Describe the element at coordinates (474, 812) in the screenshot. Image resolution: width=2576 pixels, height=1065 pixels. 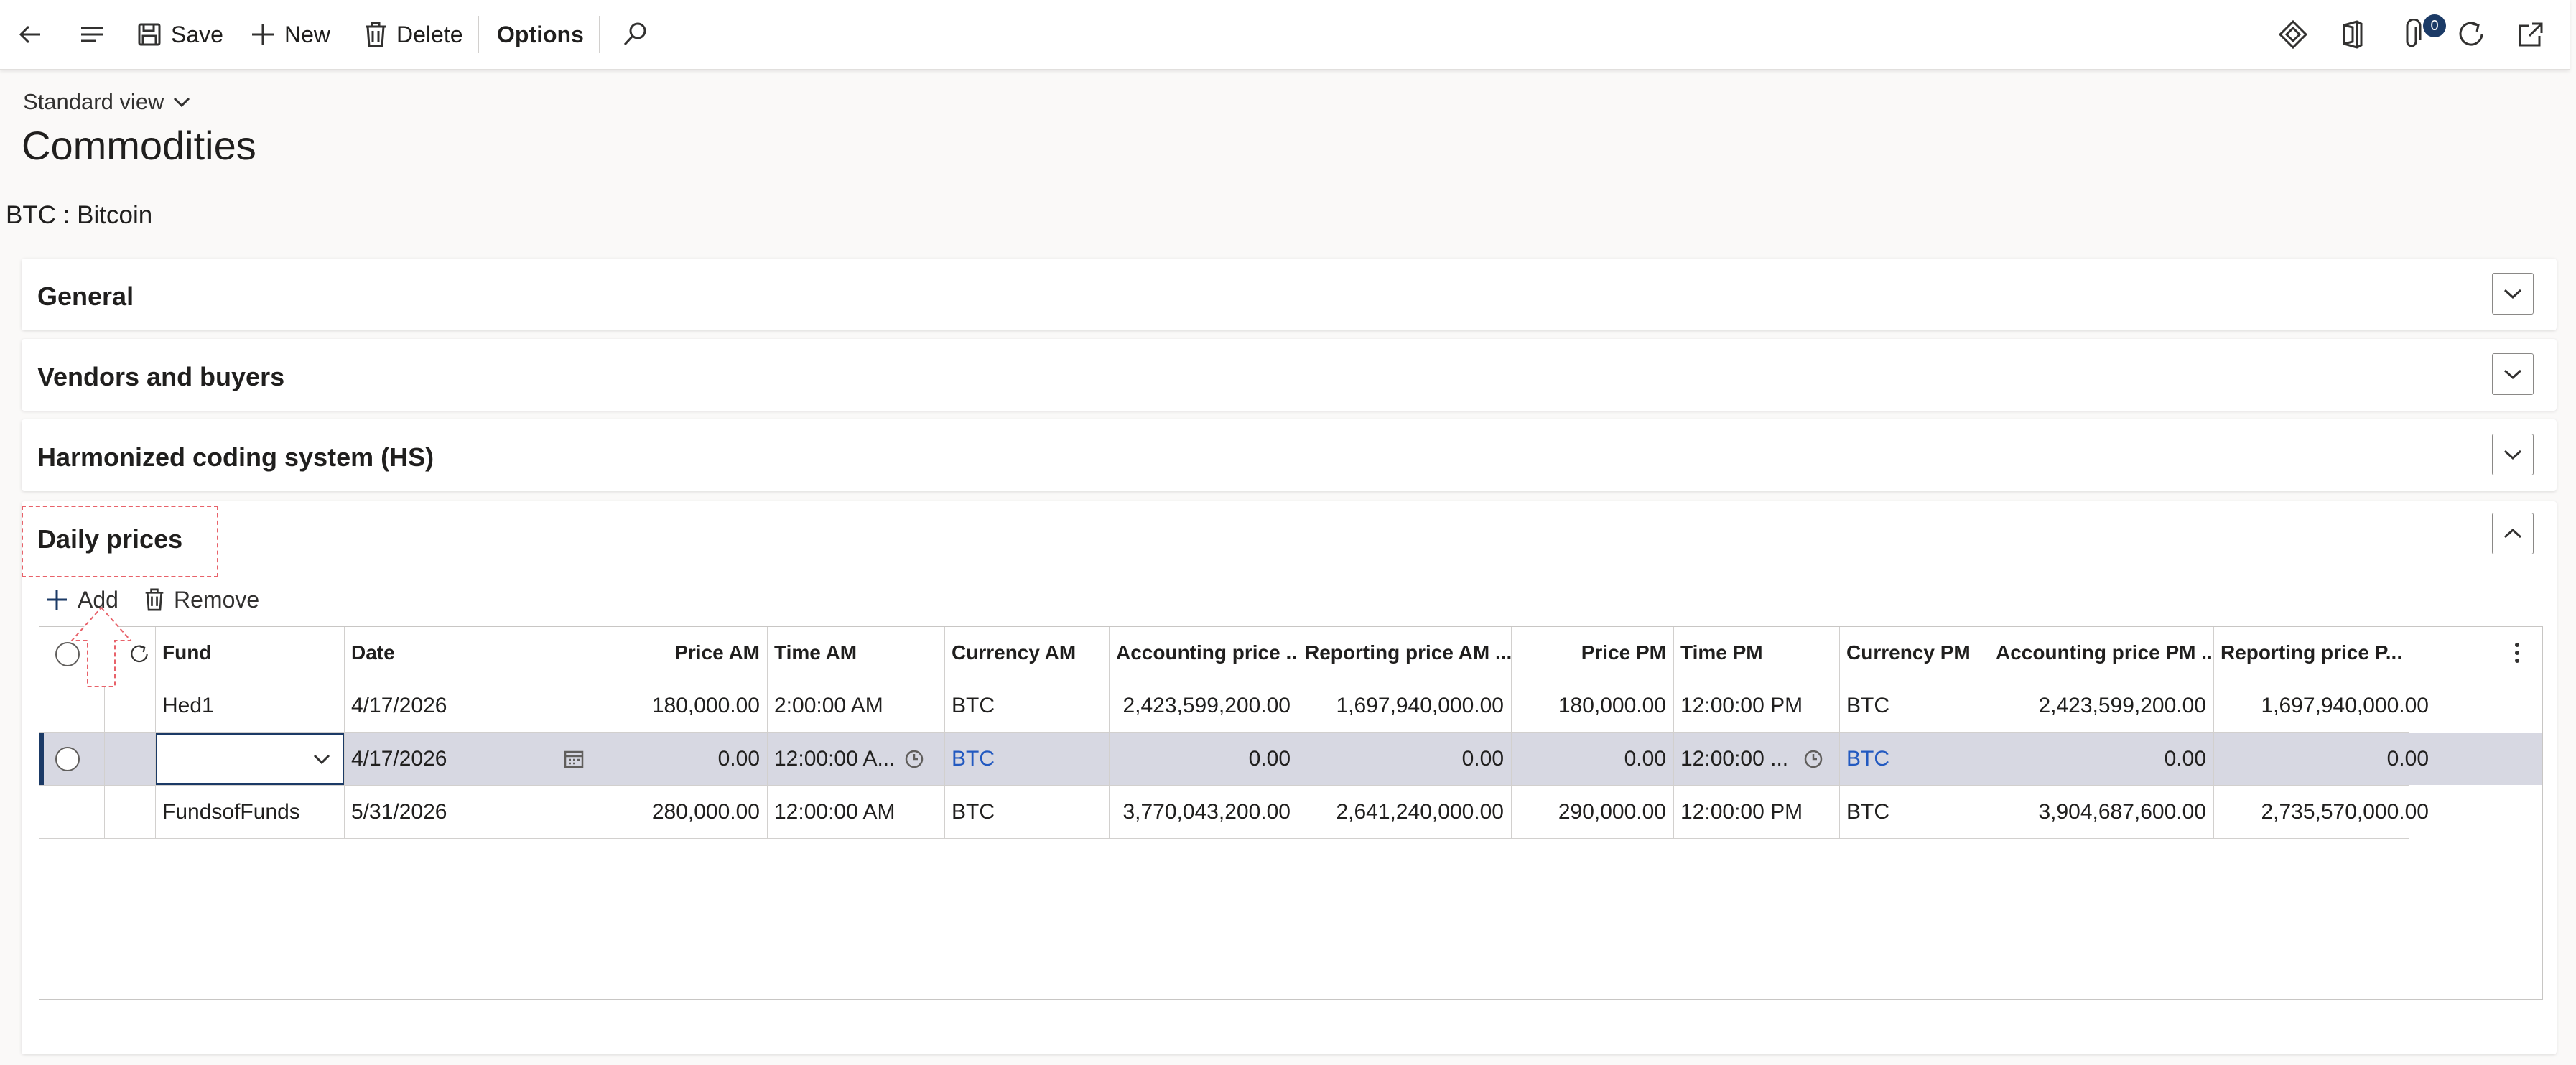
I see `cell-date: 5/31/2026` at that location.